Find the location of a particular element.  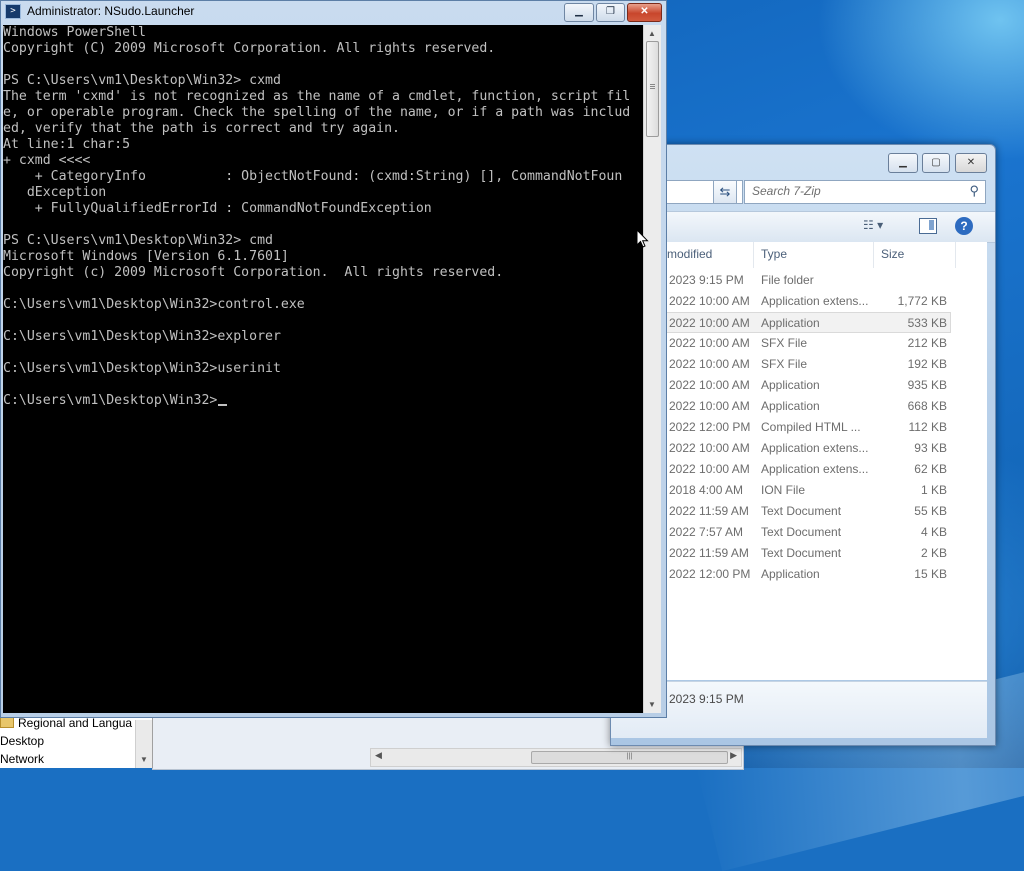

console-line: At line:1 char:5 is located at coordinates (67, 144).